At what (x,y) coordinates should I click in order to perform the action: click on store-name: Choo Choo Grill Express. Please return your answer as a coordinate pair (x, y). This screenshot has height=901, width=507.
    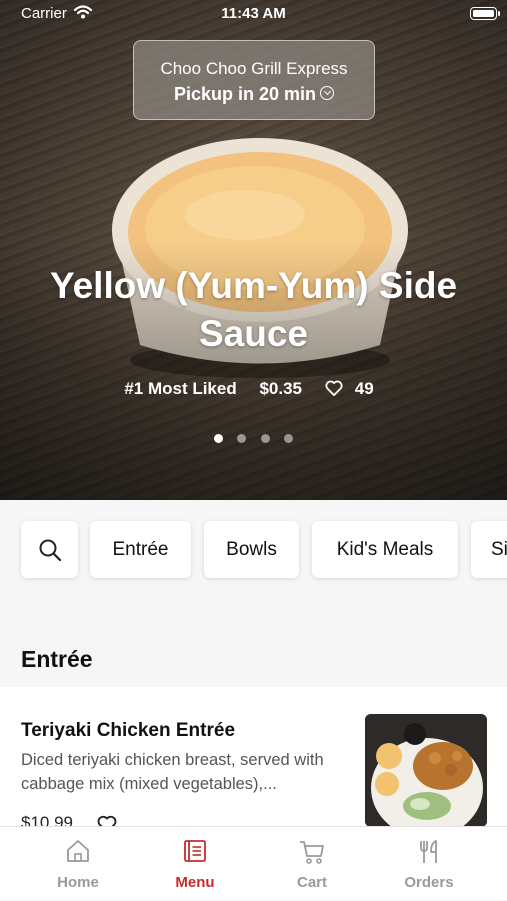
    Looking at the image, I should click on (254, 68).